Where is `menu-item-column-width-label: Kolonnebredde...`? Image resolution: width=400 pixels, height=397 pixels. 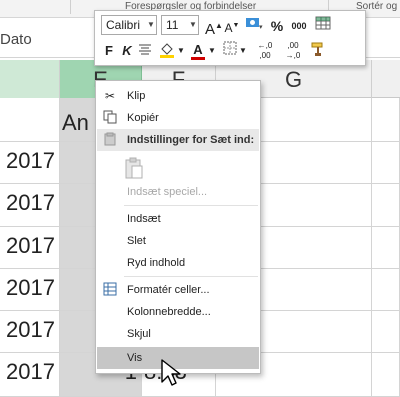
menu-item-column-width-label: Kolonnebredde... is located at coordinates (169, 312).